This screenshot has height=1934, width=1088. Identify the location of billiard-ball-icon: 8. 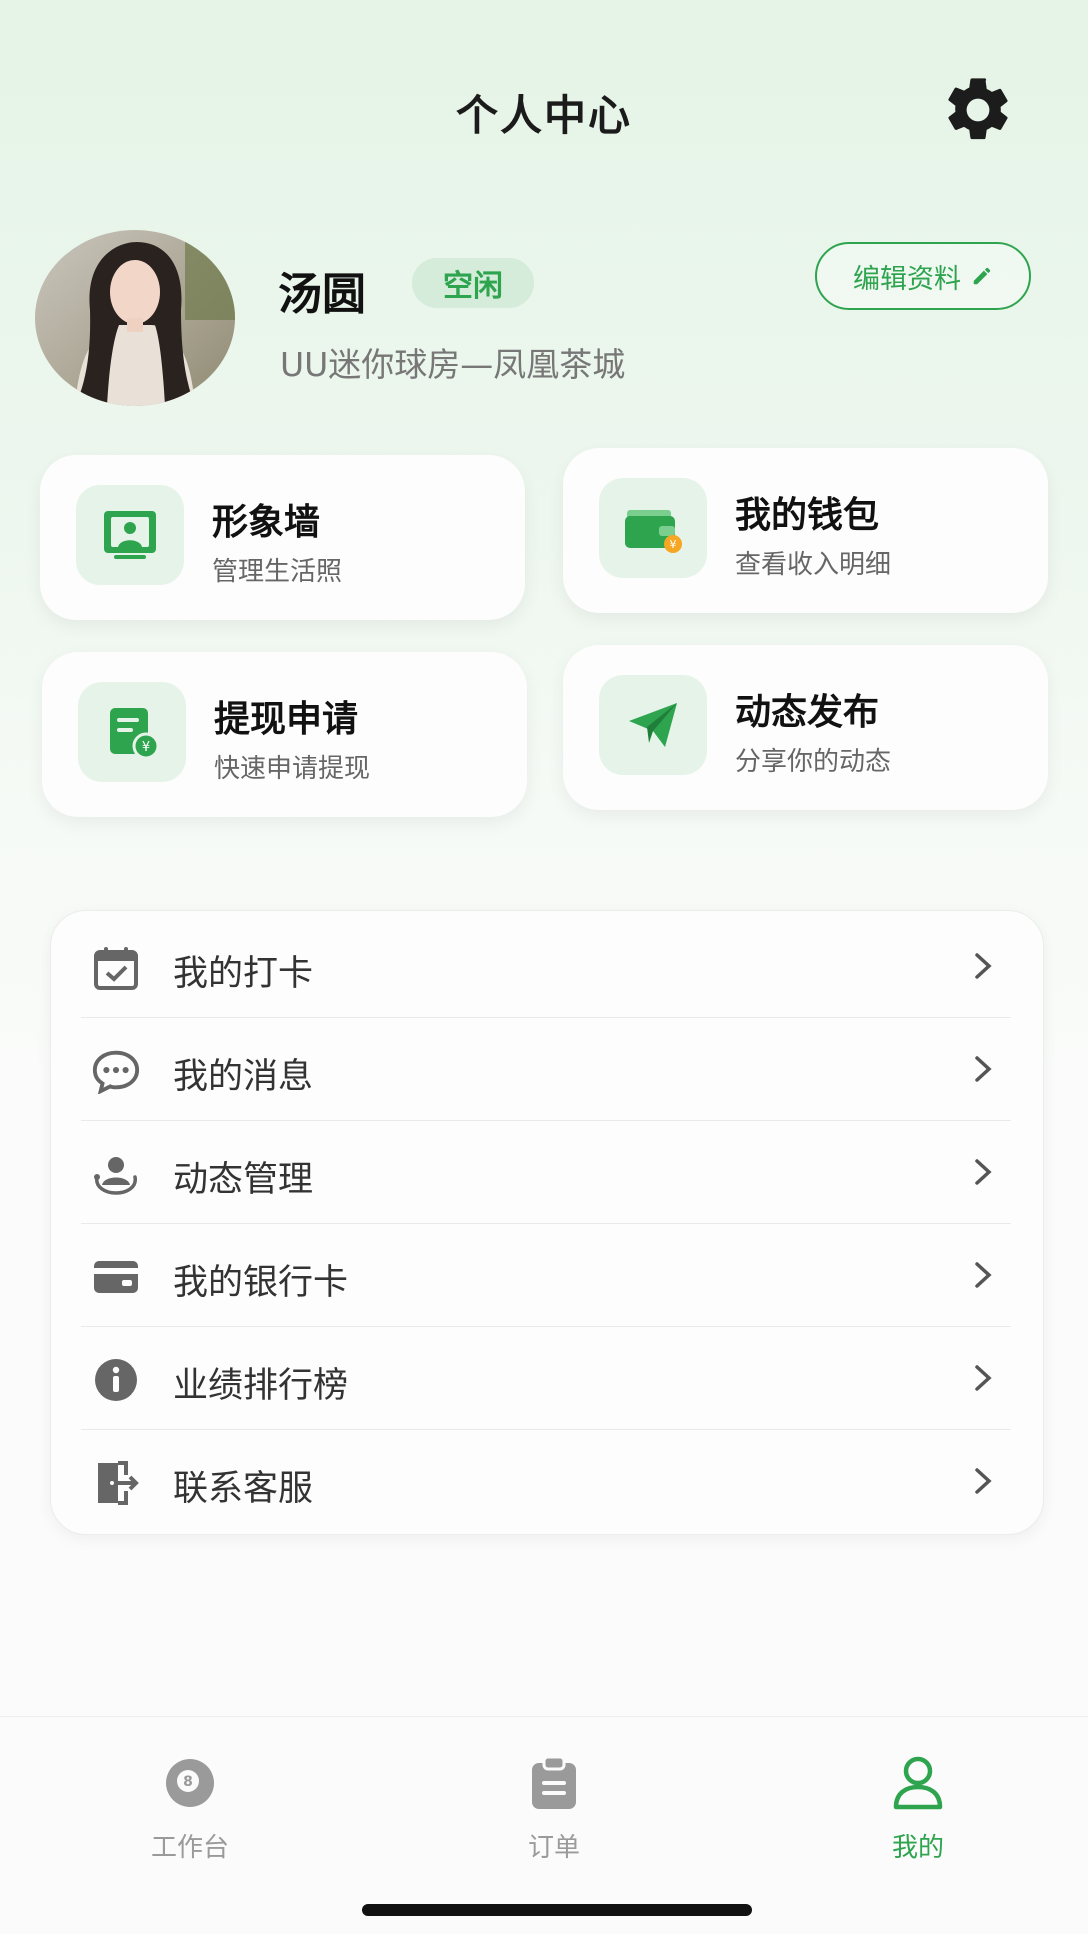
(190, 1783).